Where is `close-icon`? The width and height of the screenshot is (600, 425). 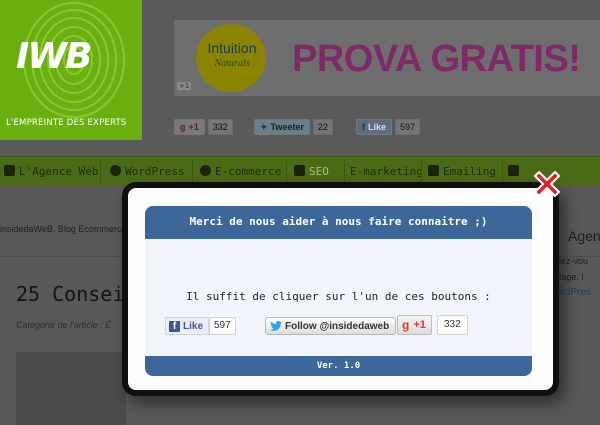
close-icon is located at coordinates (547, 184).